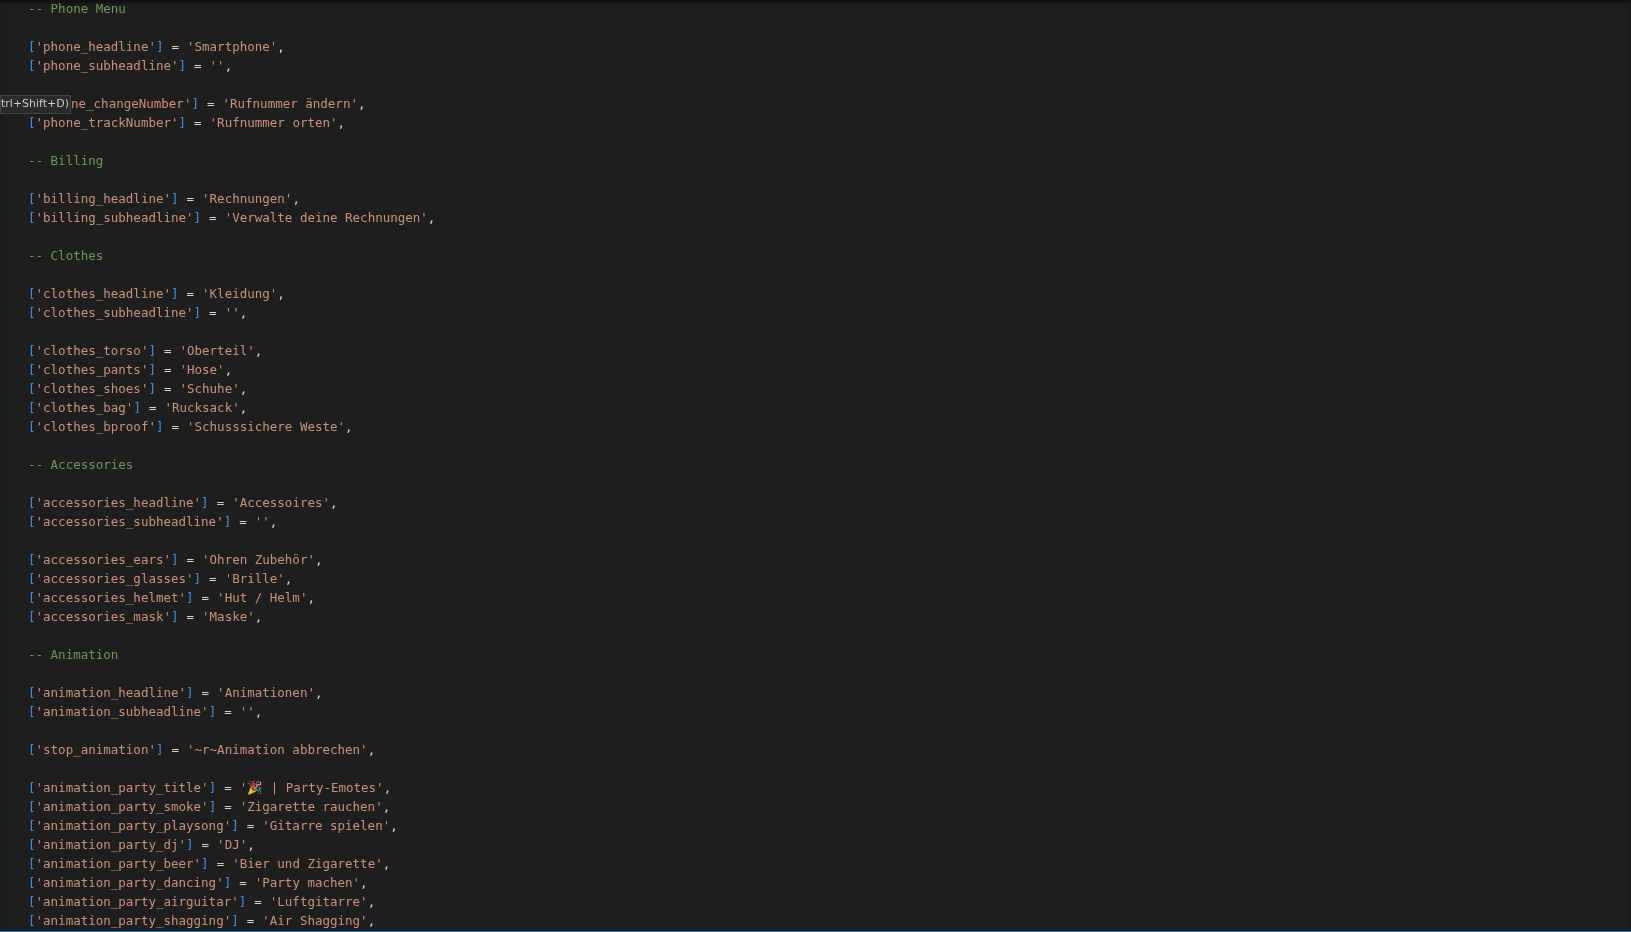  I want to click on code-string: 'Zigarette rauchen', so click(311, 807).